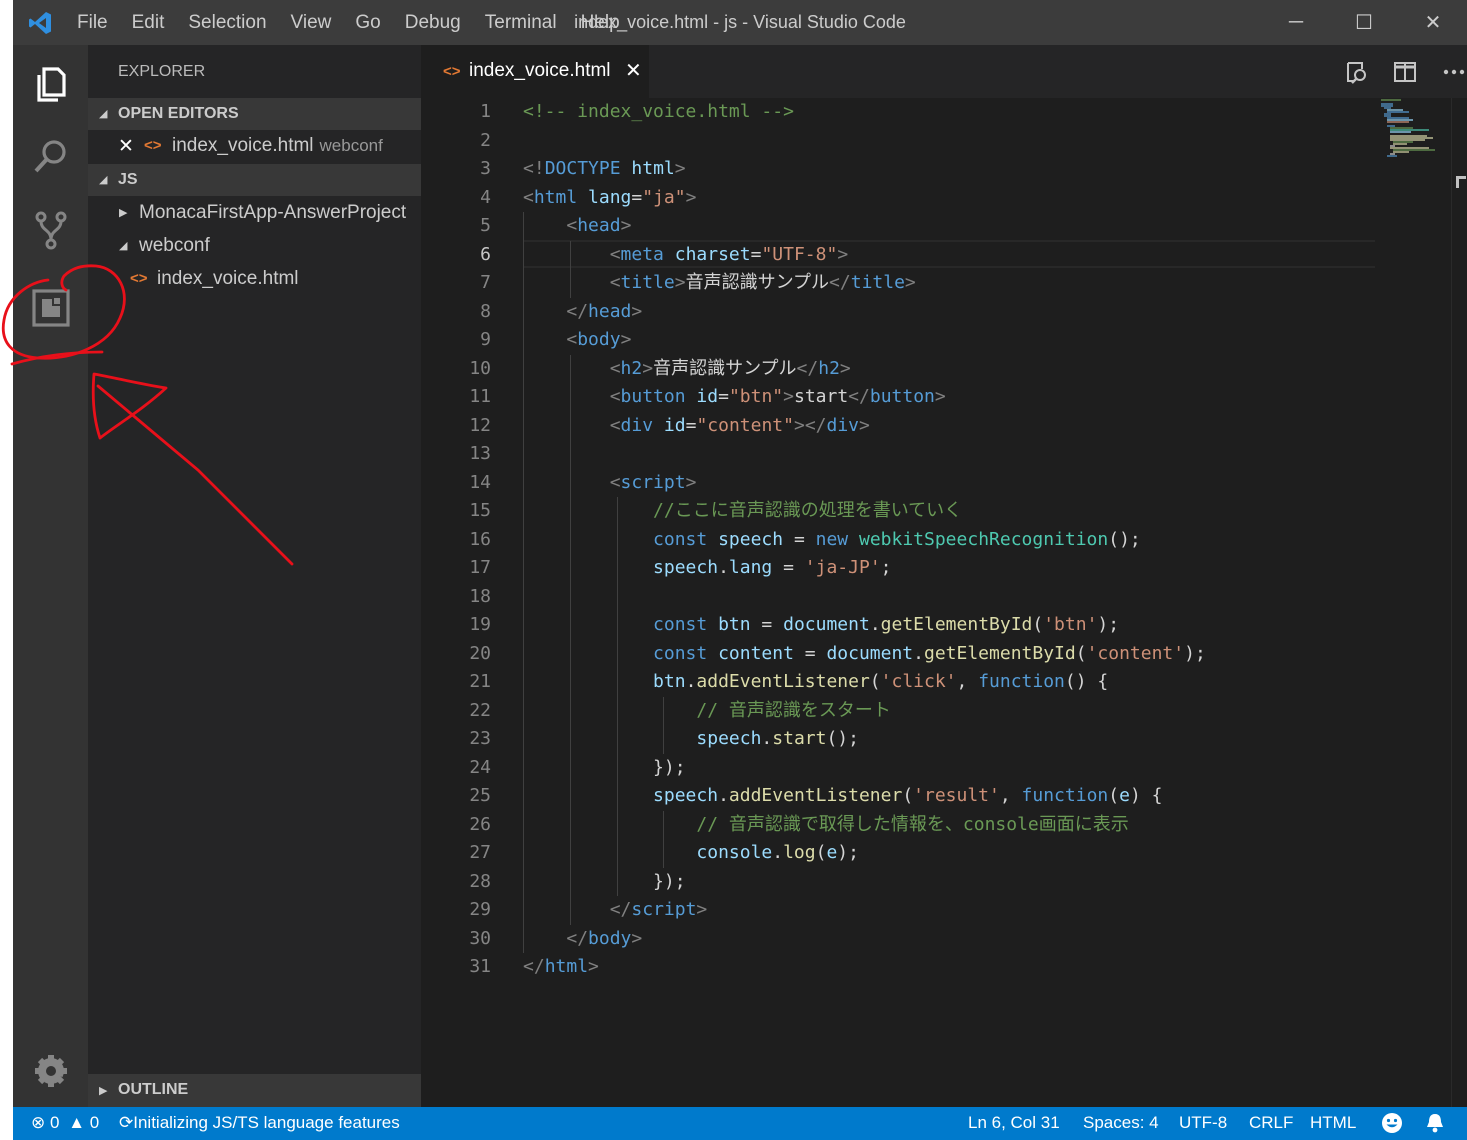  What do you see at coordinates (1459, 602) in the screenshot?
I see `vertical-scrollbar` at bounding box center [1459, 602].